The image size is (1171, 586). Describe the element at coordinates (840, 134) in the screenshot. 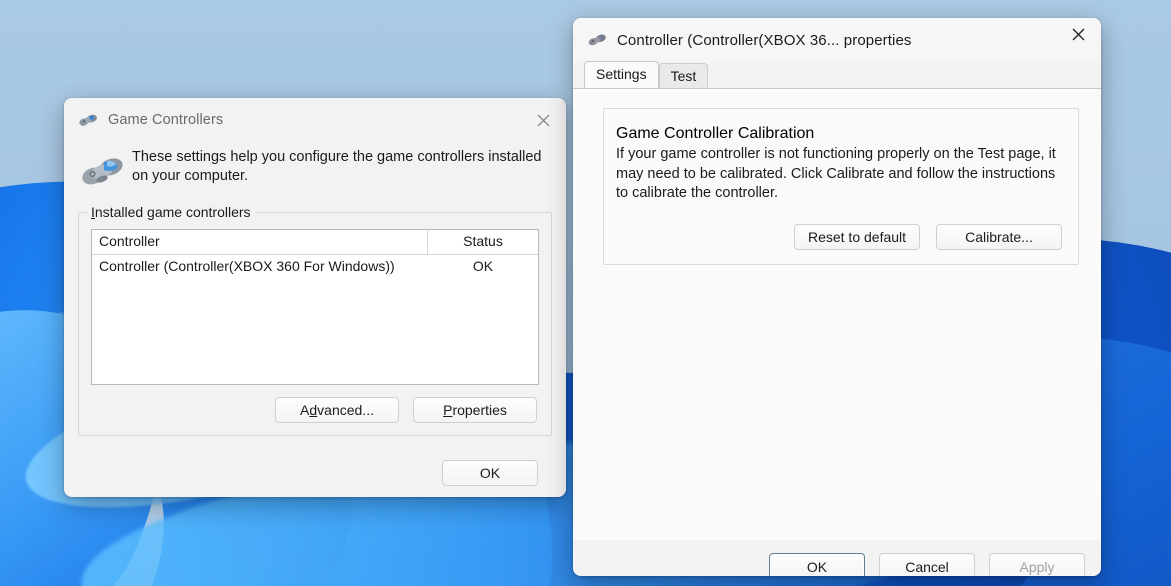

I see `calibration-group-label: Game Controller Calibration` at that location.